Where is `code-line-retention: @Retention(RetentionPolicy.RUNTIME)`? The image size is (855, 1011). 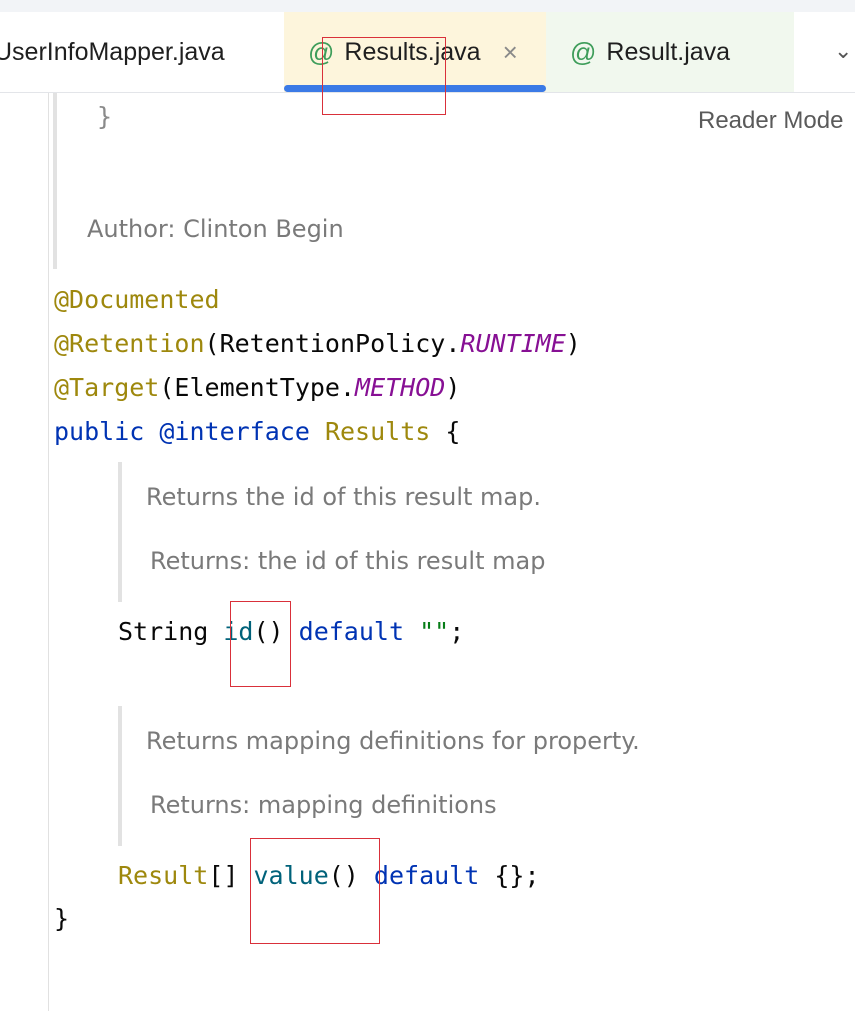
code-line-retention: @Retention(RetentionPolicy.RUNTIME) is located at coordinates (317, 343).